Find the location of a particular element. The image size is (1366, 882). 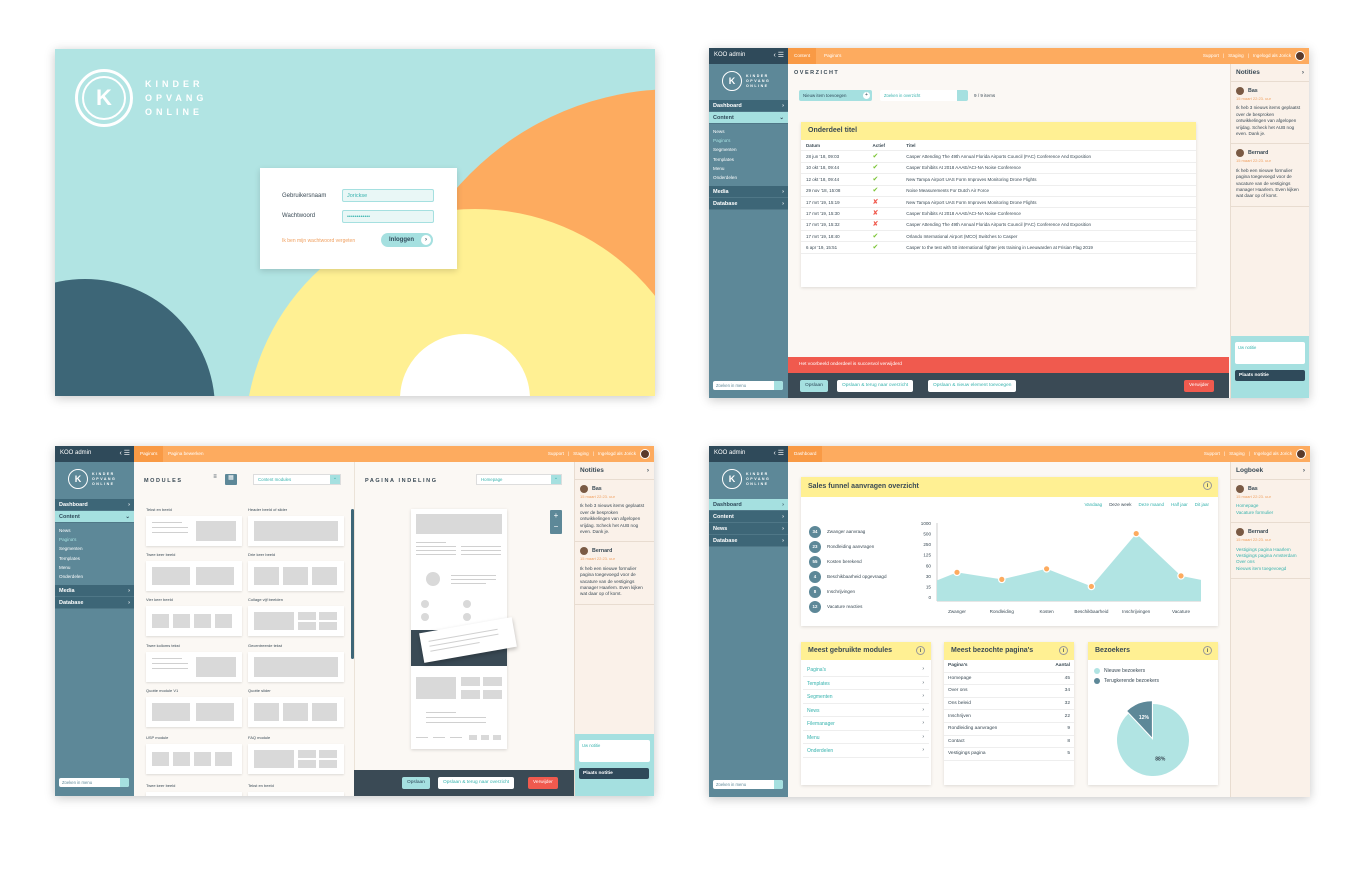

list-view-icon: ≡ is located at coordinates (215, 479).